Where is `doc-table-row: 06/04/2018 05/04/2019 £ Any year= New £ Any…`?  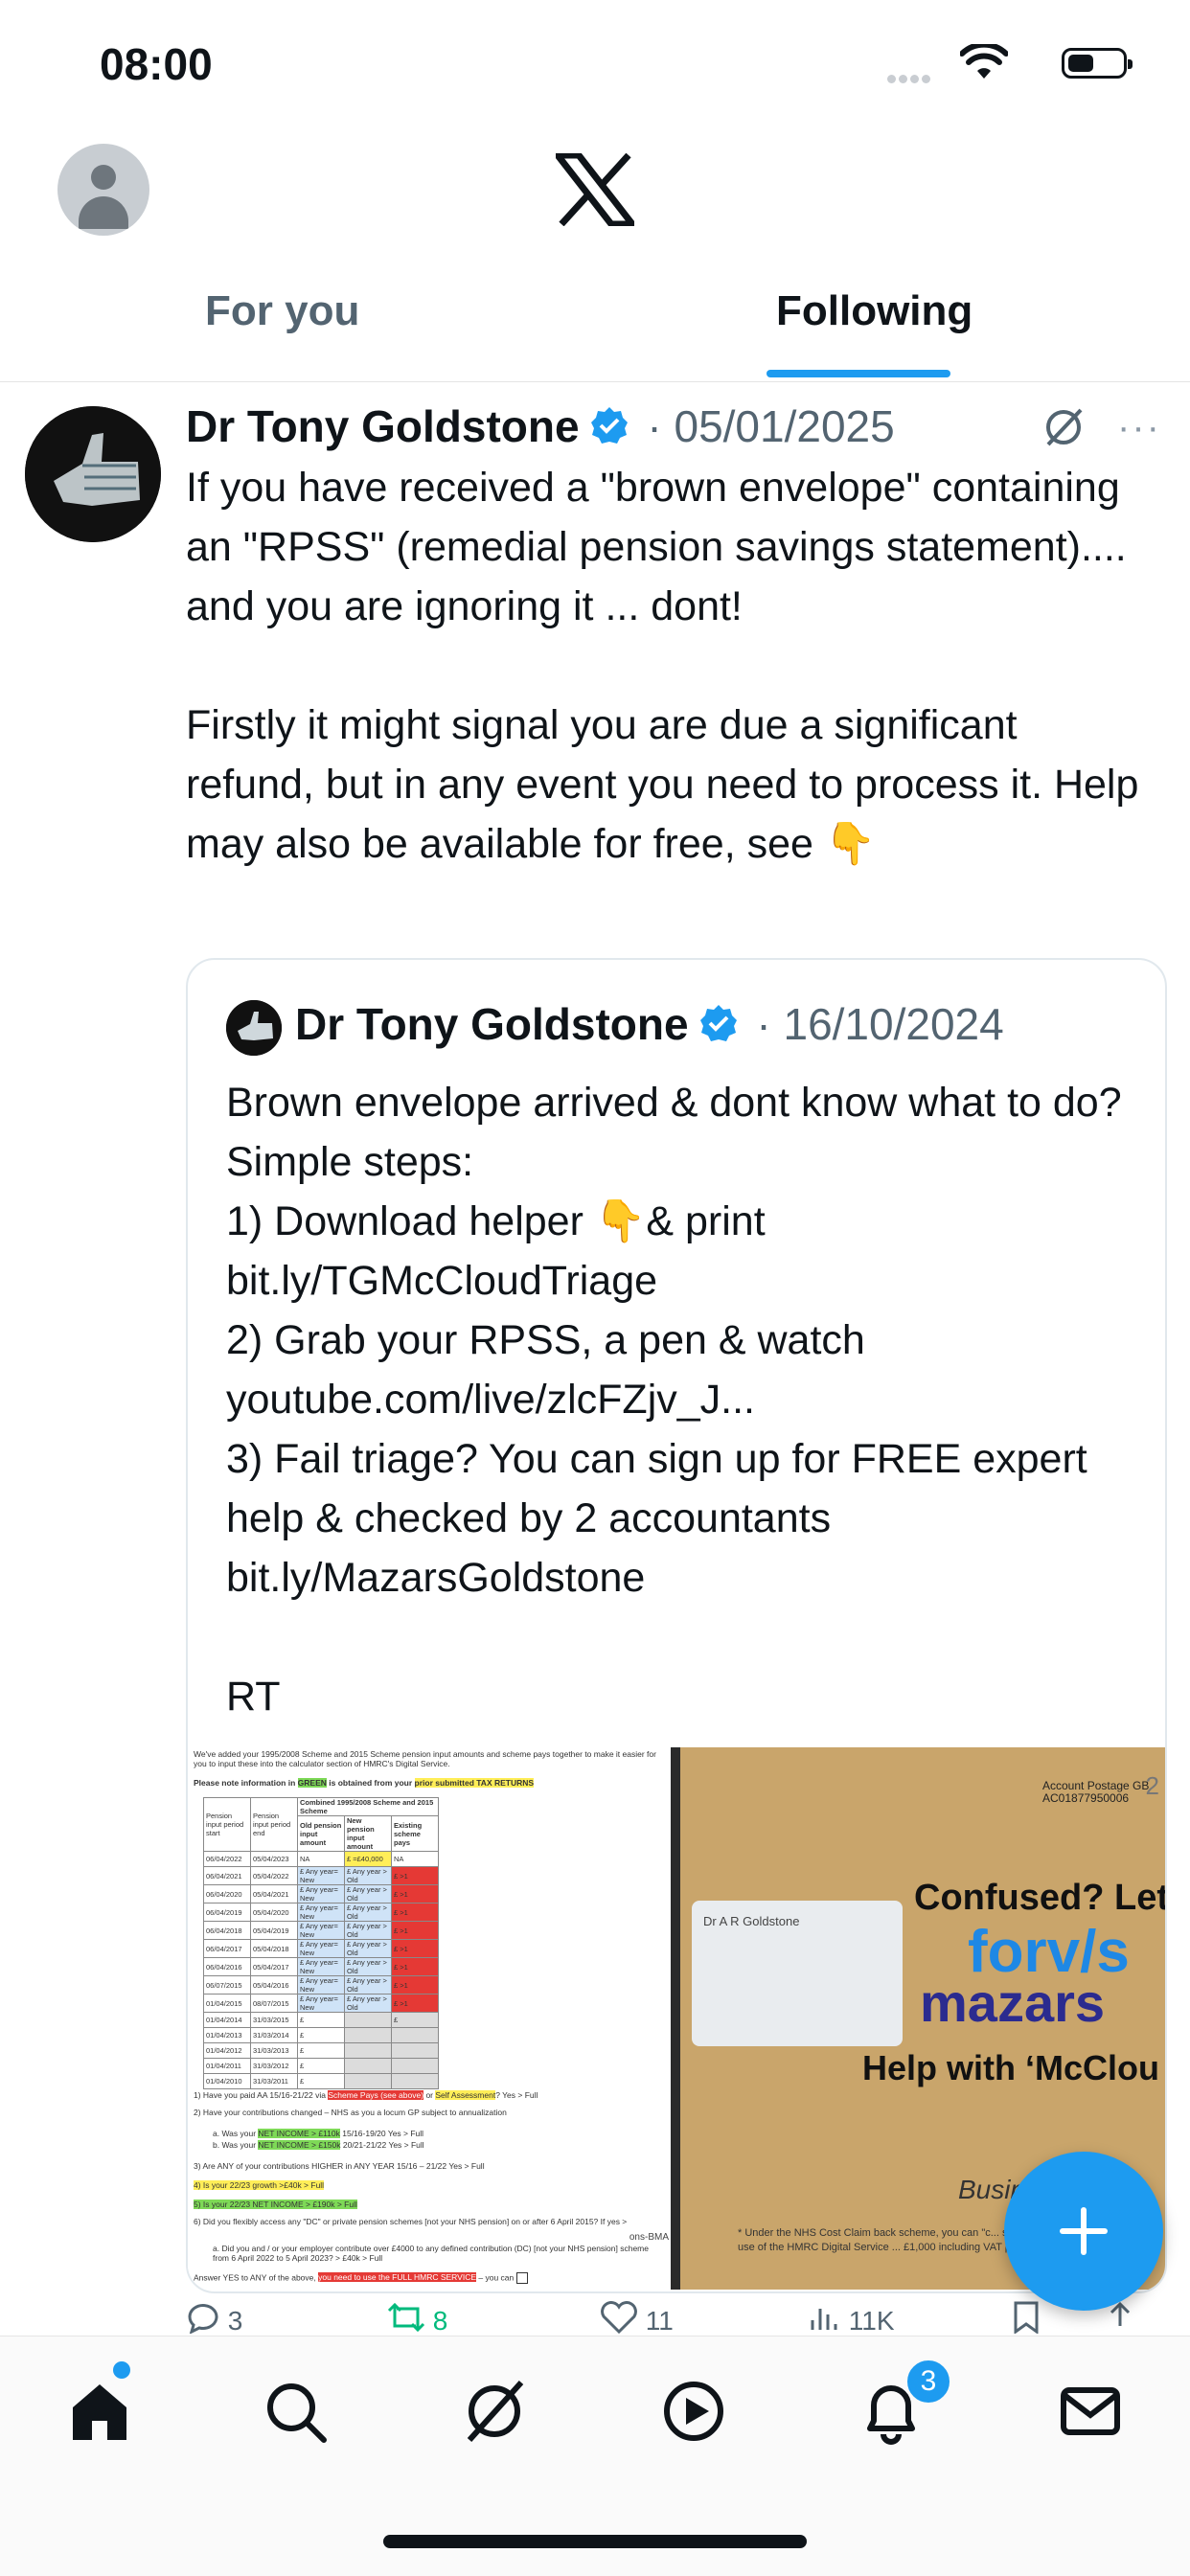
doc-table-row: 06/04/2018 05/04/2019 £ Any year= New £ Any… is located at coordinates (321, 1930).